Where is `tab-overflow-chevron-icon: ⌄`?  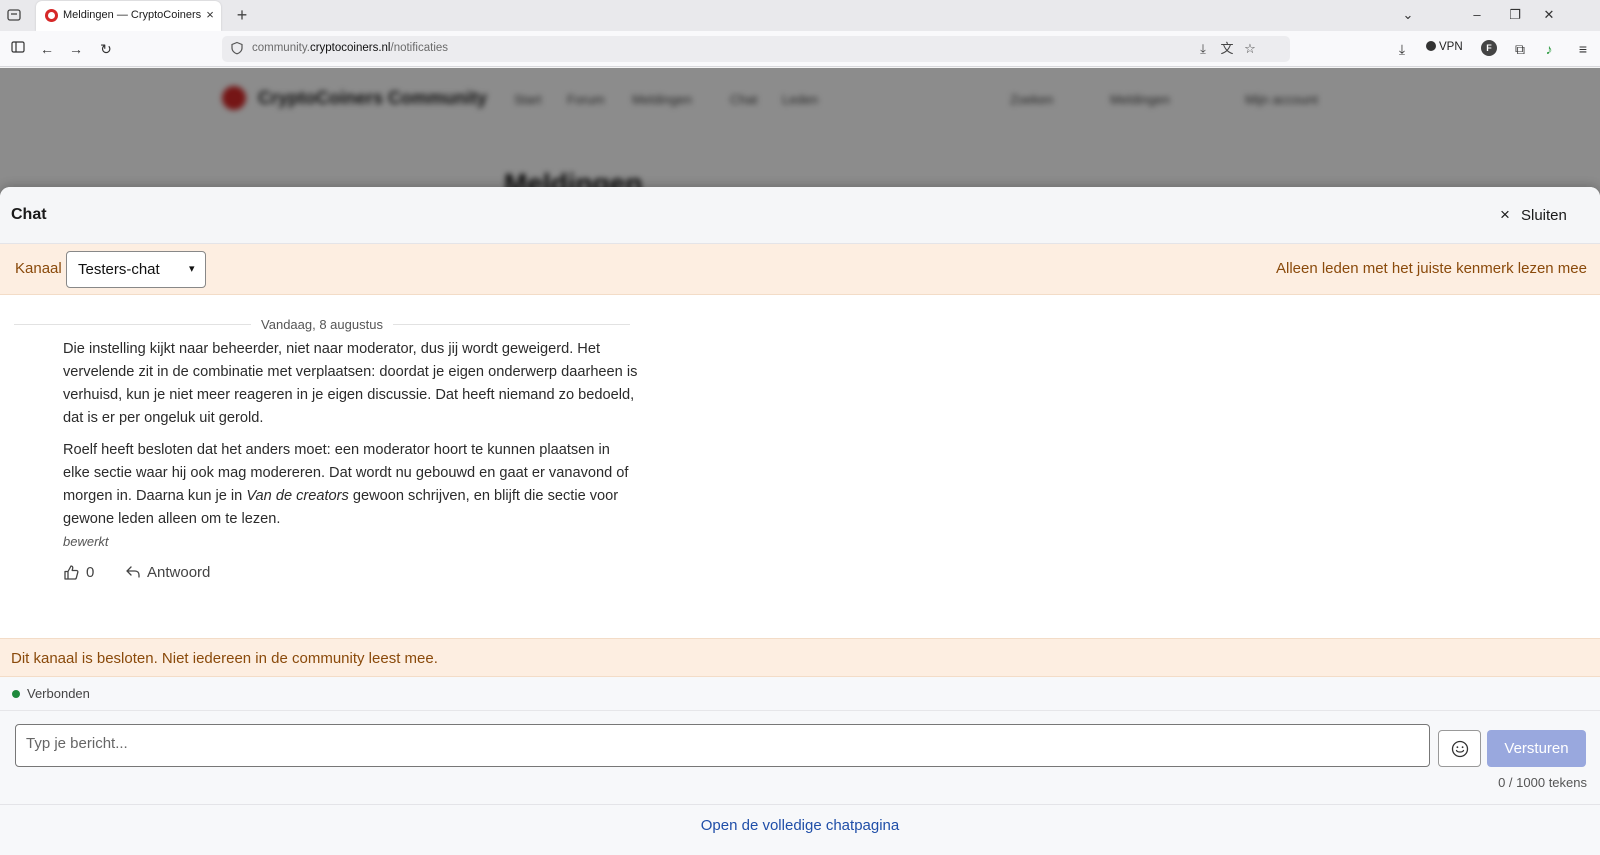
tab-overflow-chevron-icon: ⌄ is located at coordinates (1408, 15).